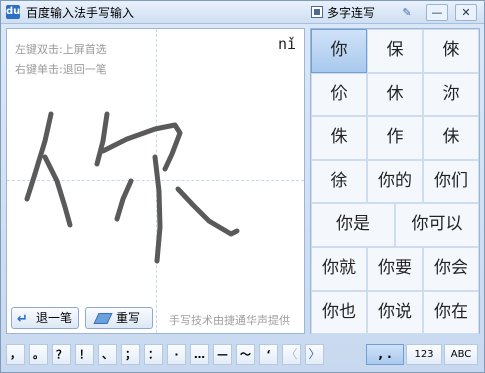 Image resolution: width=485 pixels, height=373 pixels. Describe the element at coordinates (222, 354) in the screenshot. I see `punctuation-button: —` at that location.